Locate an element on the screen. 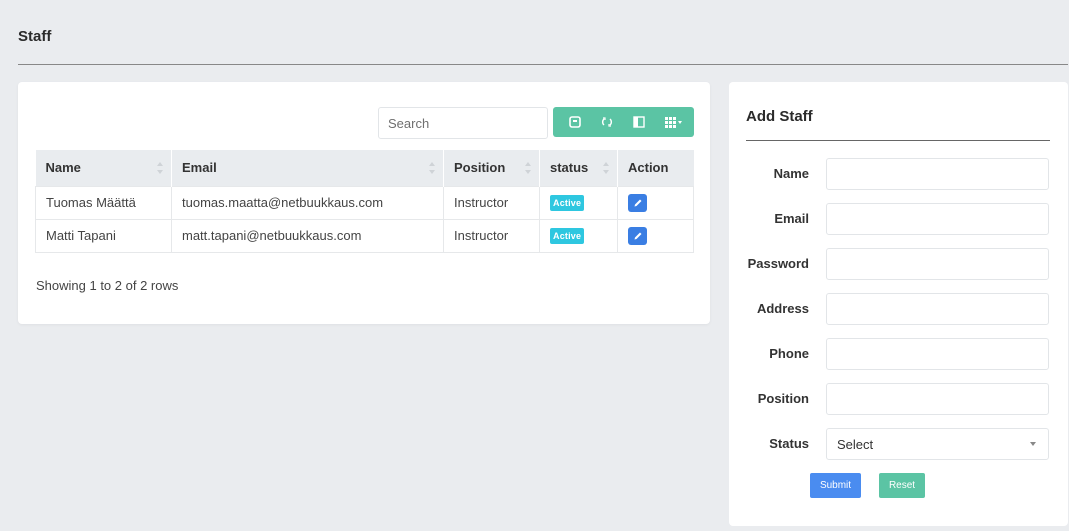 The height and width of the screenshot is (531, 1069). status-select: Select is located at coordinates (937, 444).